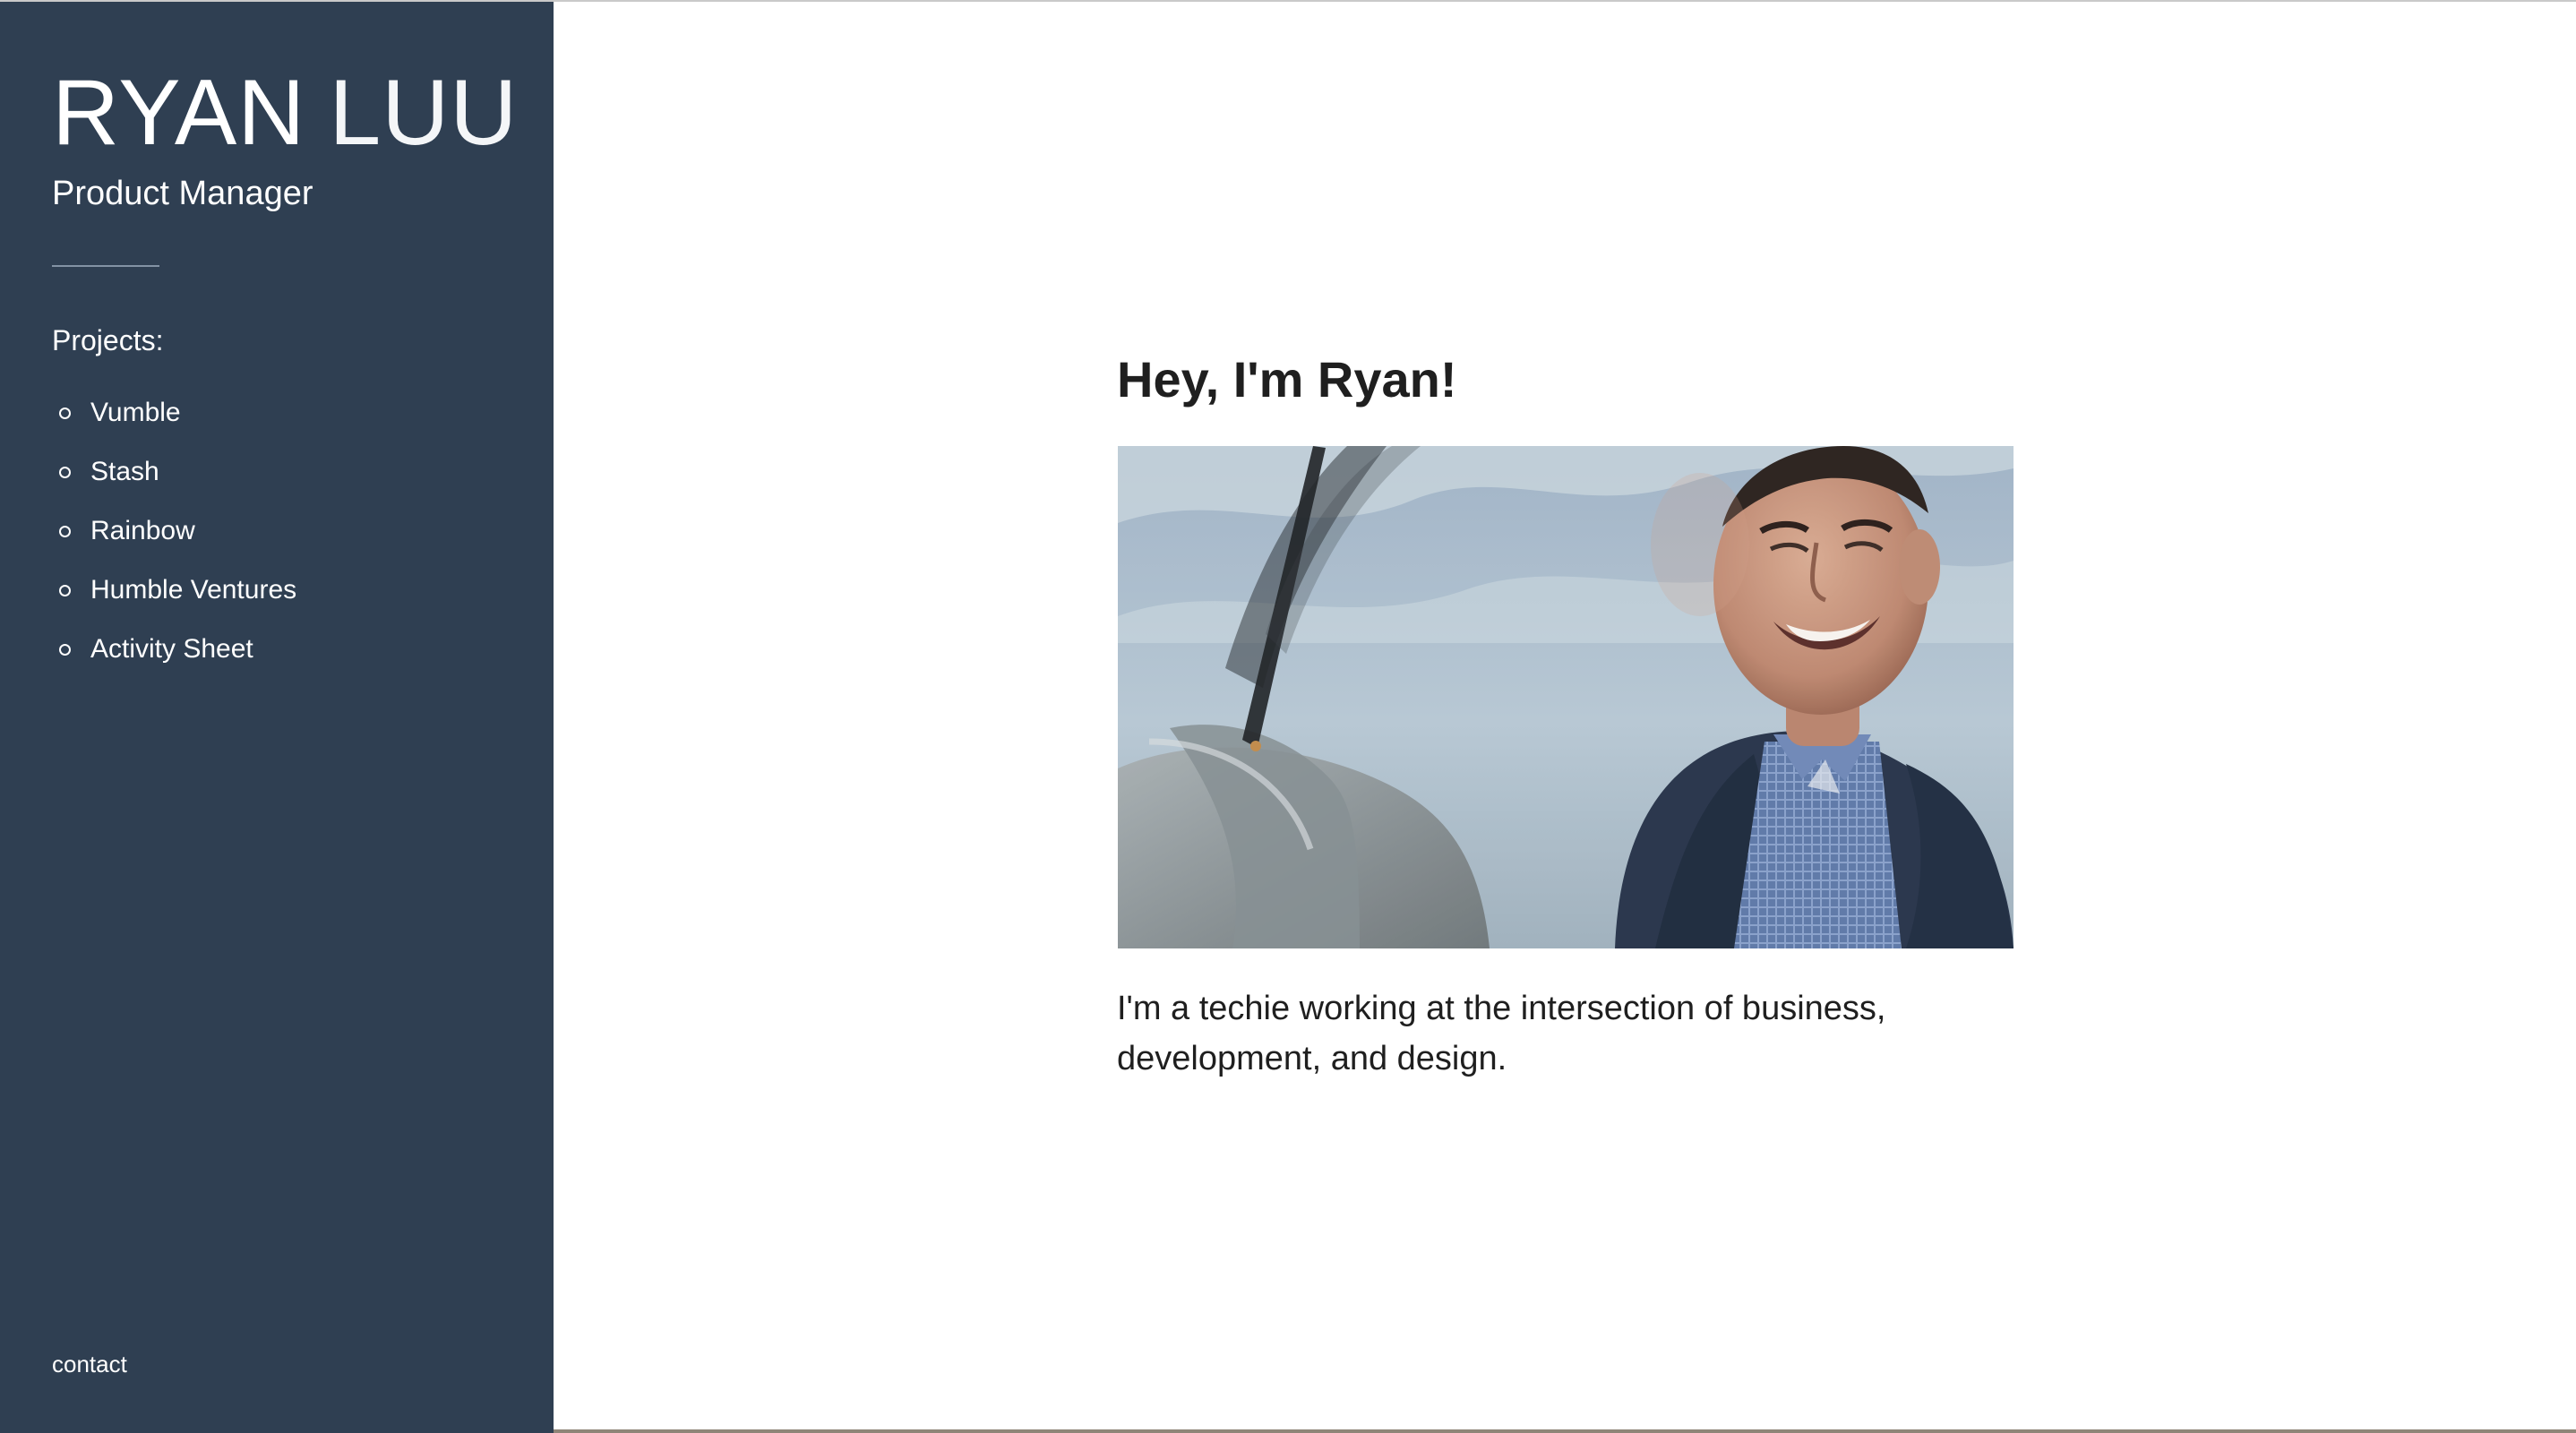 The height and width of the screenshot is (1433, 2576). What do you see at coordinates (424, 113) in the screenshot?
I see `brand-last-name: LUU` at bounding box center [424, 113].